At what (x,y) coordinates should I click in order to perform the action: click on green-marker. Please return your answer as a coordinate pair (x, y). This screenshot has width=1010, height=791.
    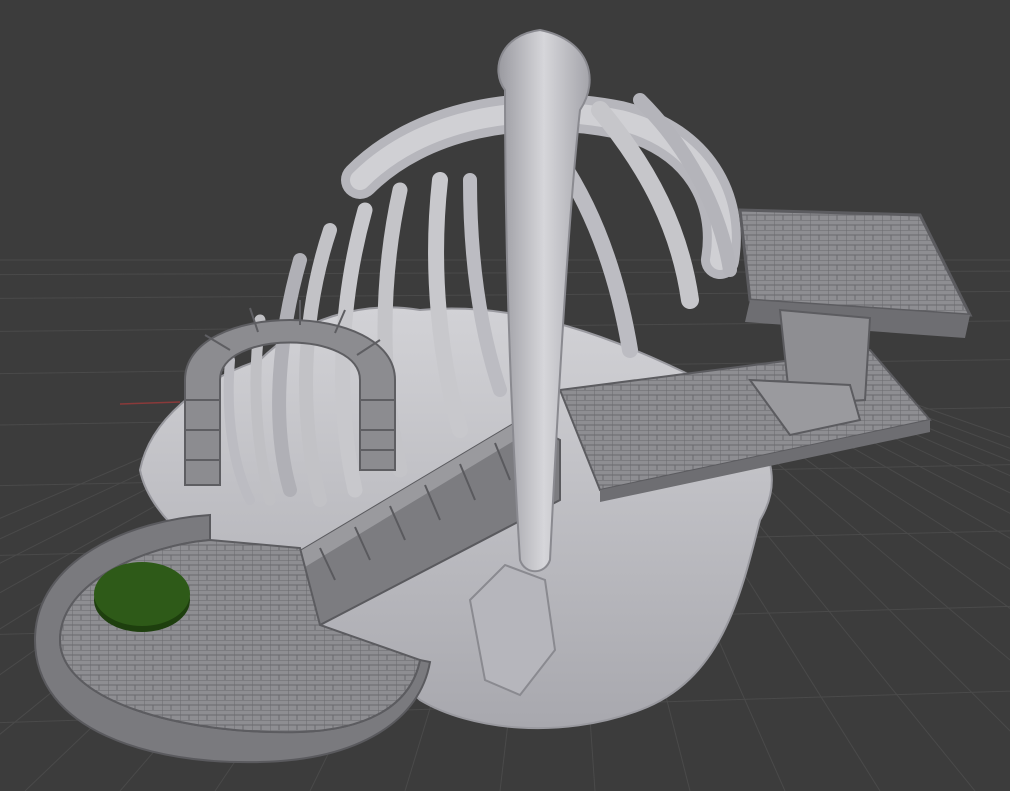
    Looking at the image, I should click on (142, 597).